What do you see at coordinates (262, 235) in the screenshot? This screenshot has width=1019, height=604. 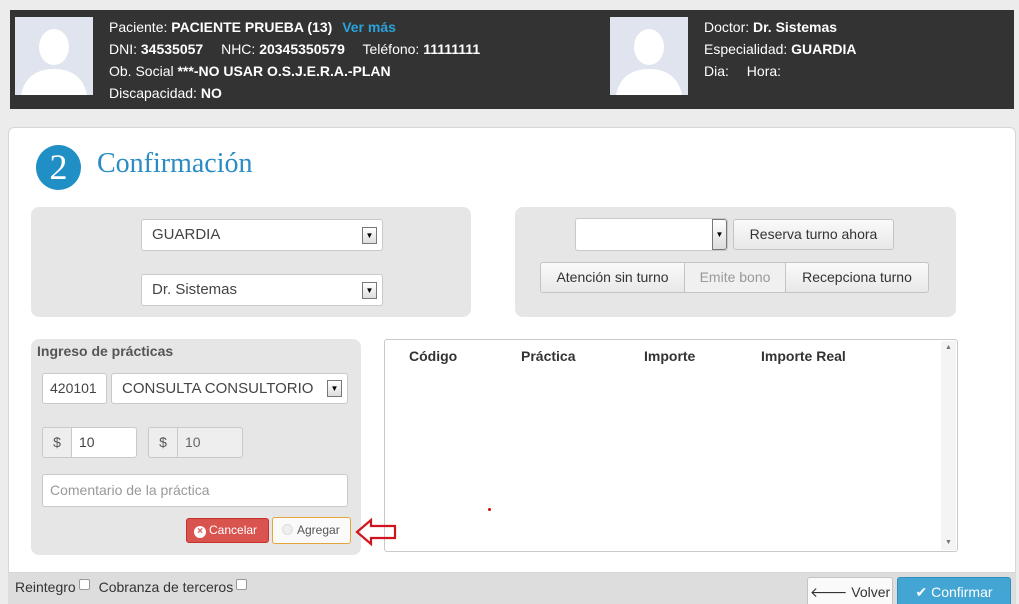 I see `especialidad-select: GUARDIA ▼` at bounding box center [262, 235].